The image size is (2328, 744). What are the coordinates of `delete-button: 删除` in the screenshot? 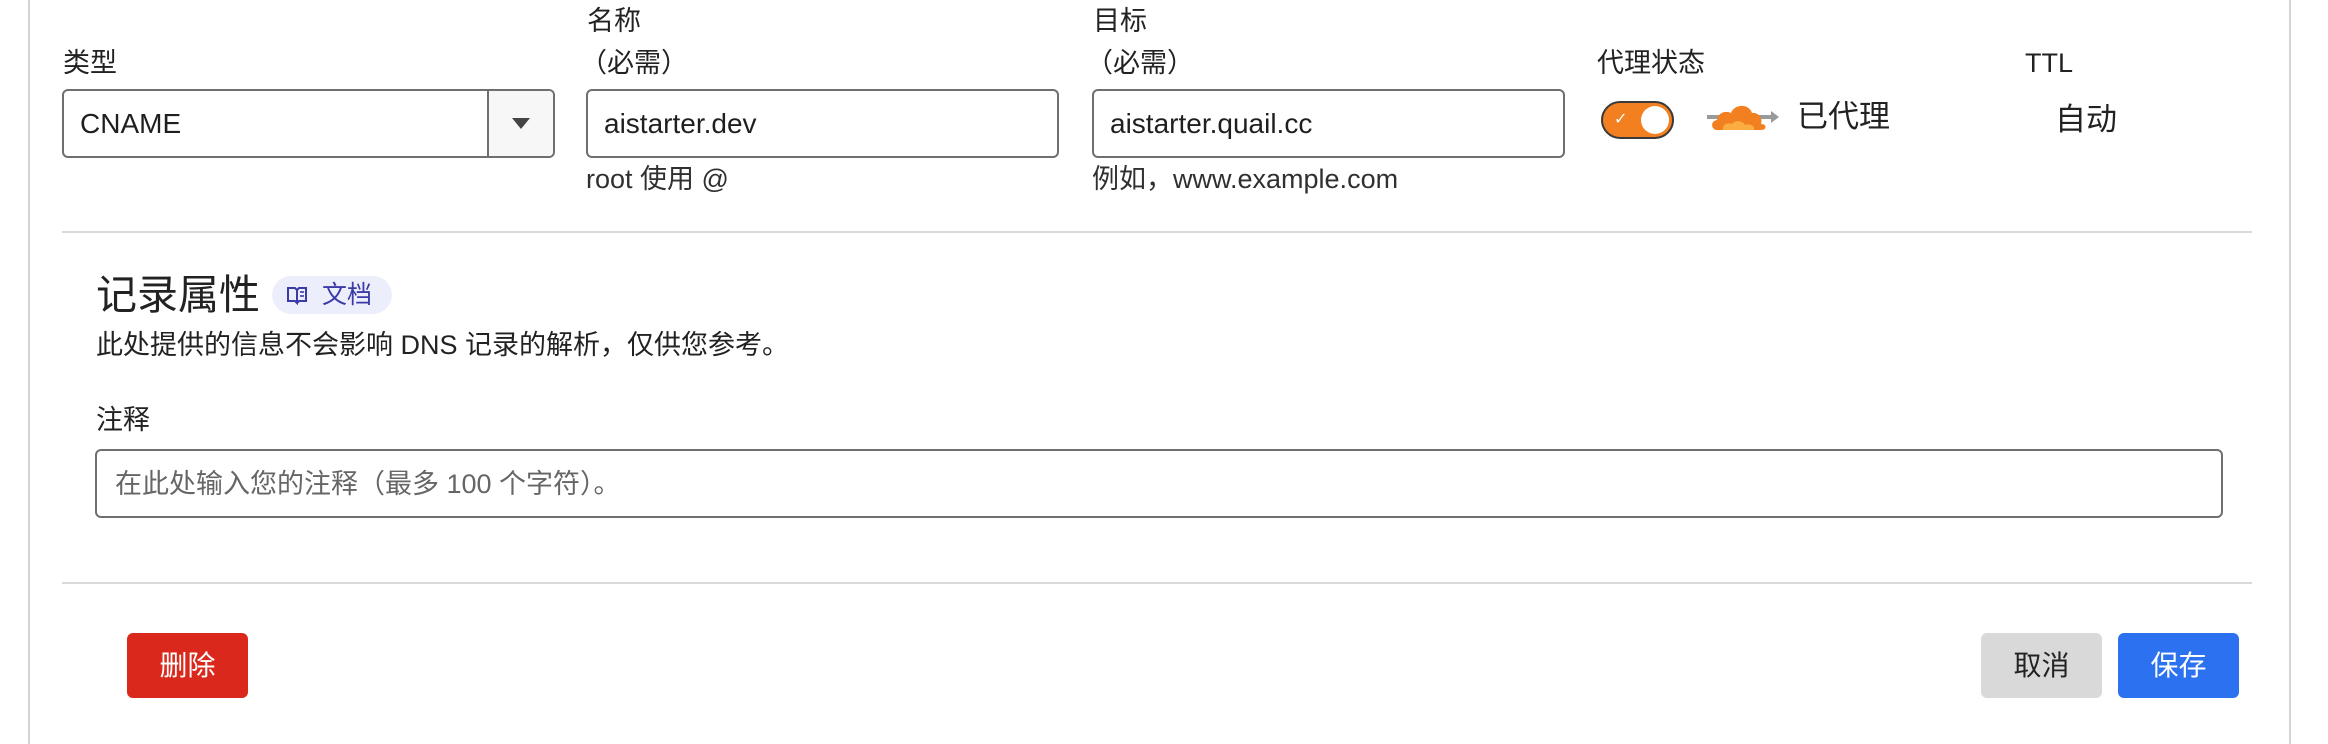 It's located at (187, 665).